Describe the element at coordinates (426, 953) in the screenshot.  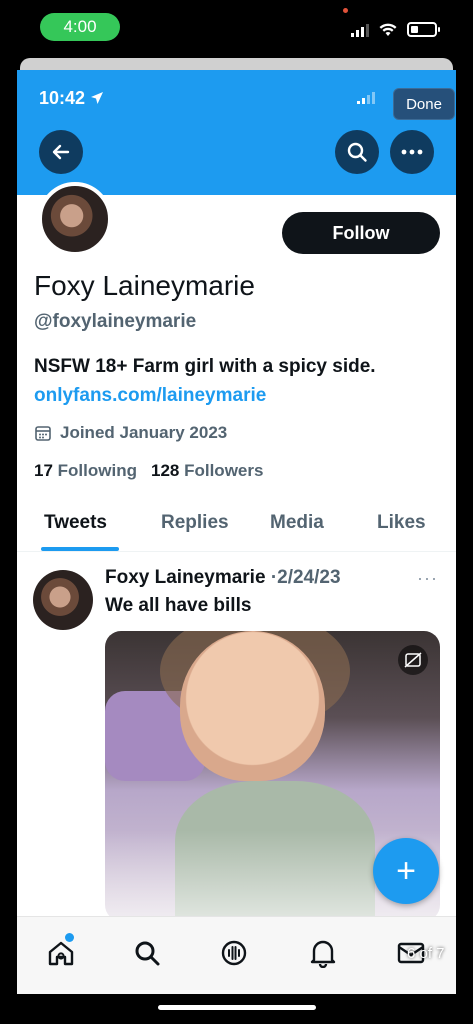
I see `page-counter: 6 of 7` at that location.